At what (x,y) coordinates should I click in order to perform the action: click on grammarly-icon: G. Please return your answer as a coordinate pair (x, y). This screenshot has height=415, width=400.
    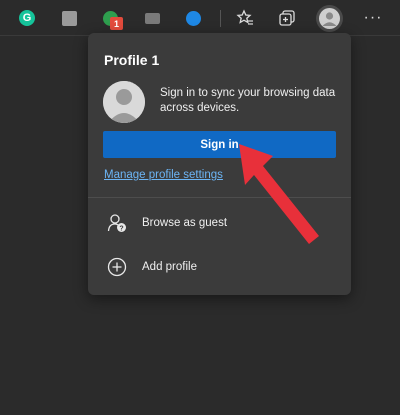
    Looking at the image, I should click on (27, 18).